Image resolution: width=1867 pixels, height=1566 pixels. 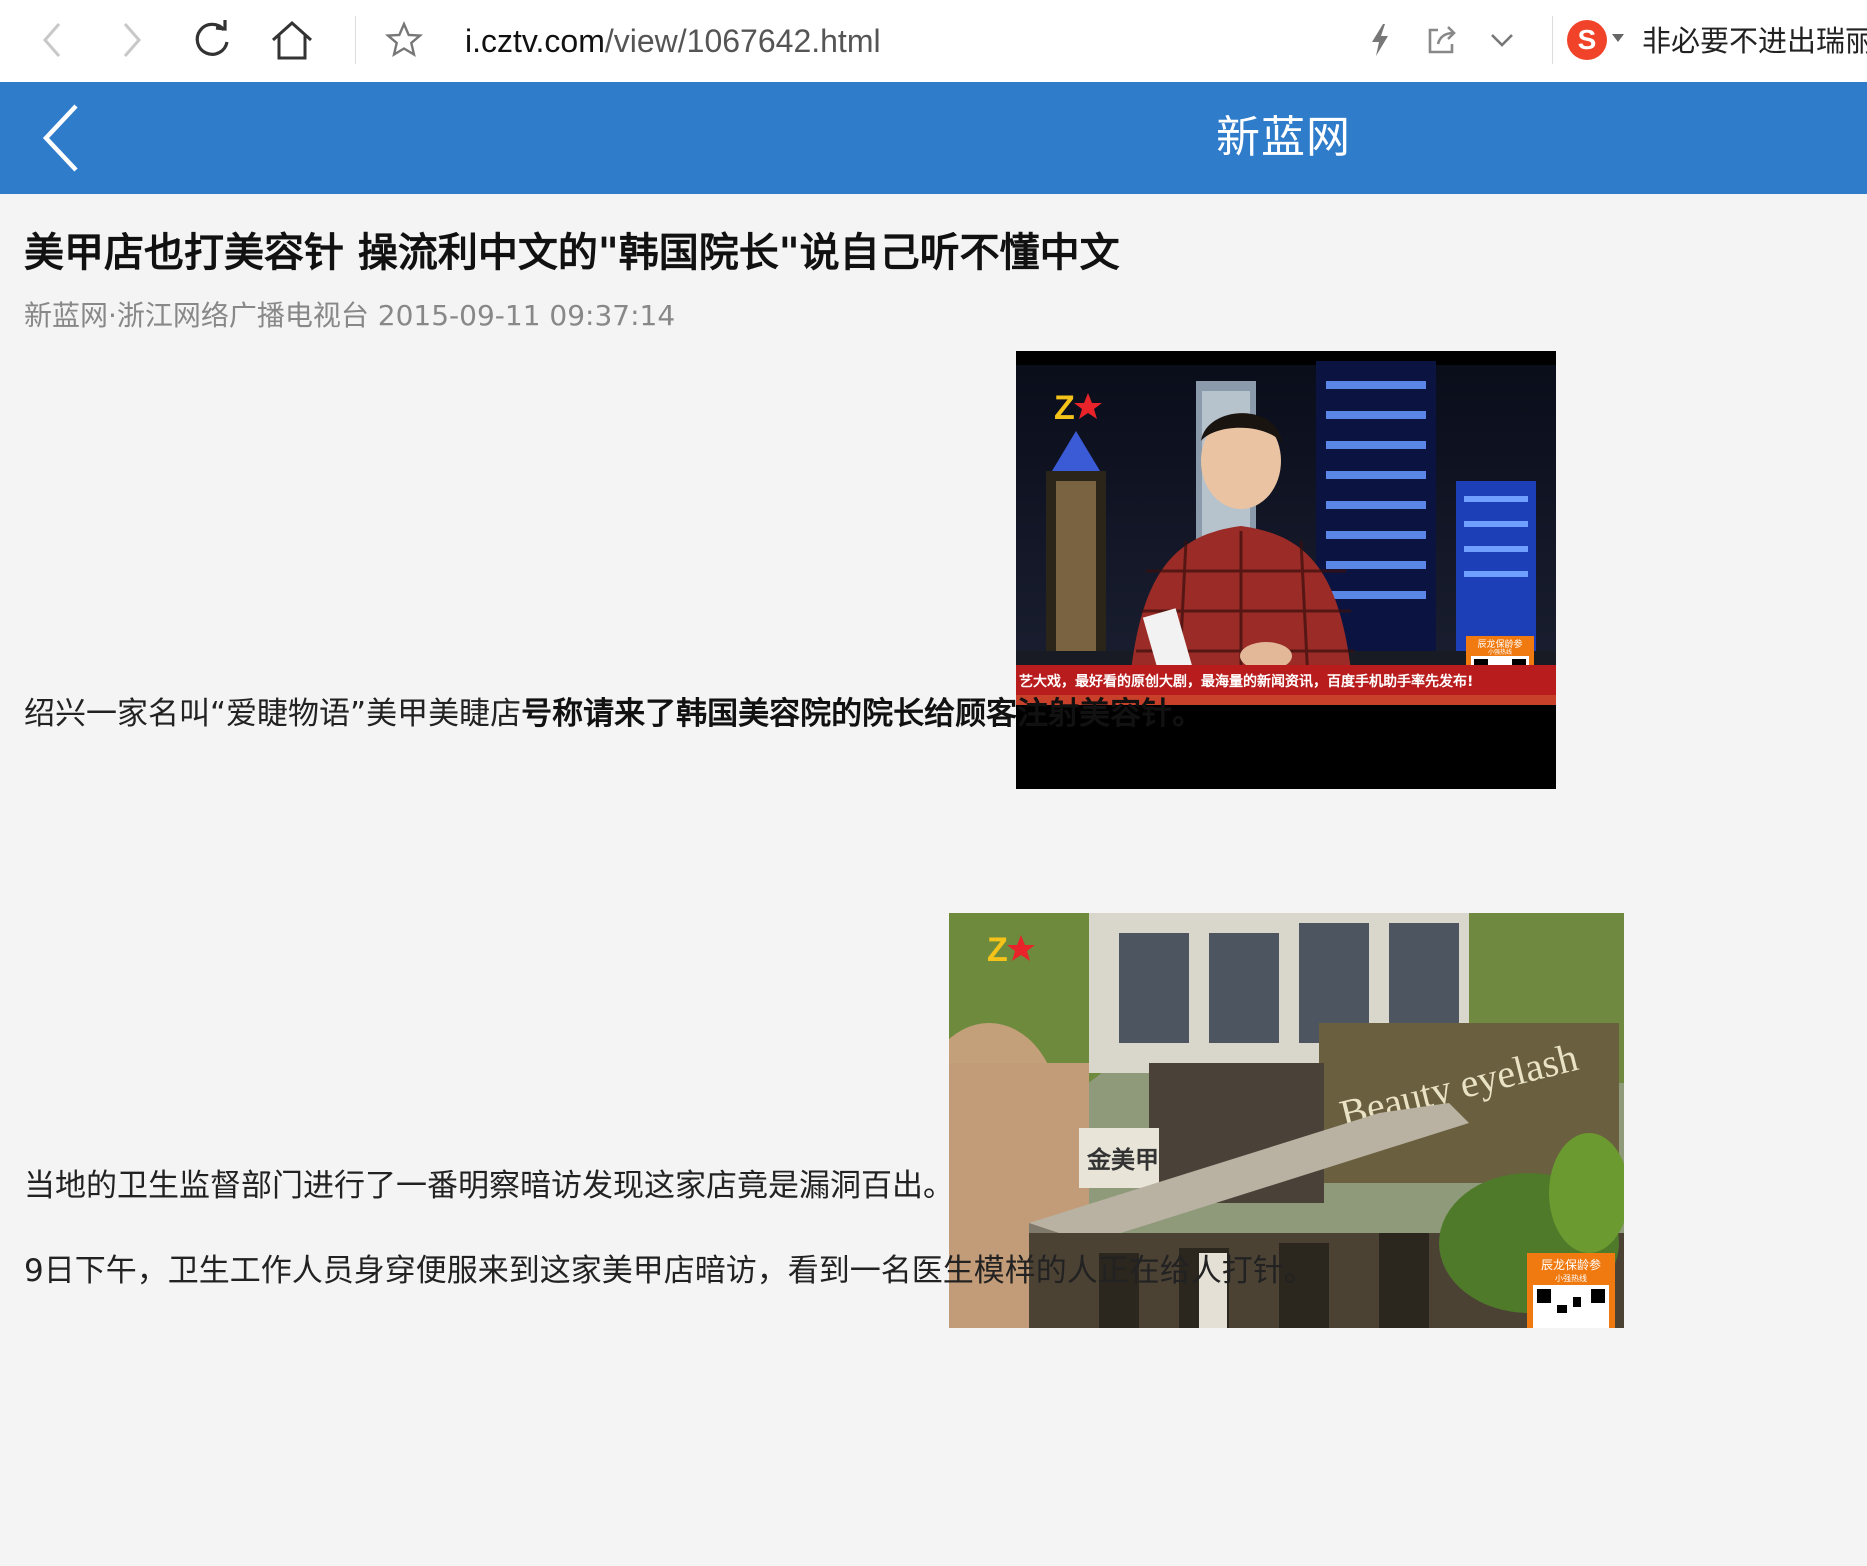 I want to click on qr-badge-title: 辰龙保龄参, so click(x=1571, y=1264).